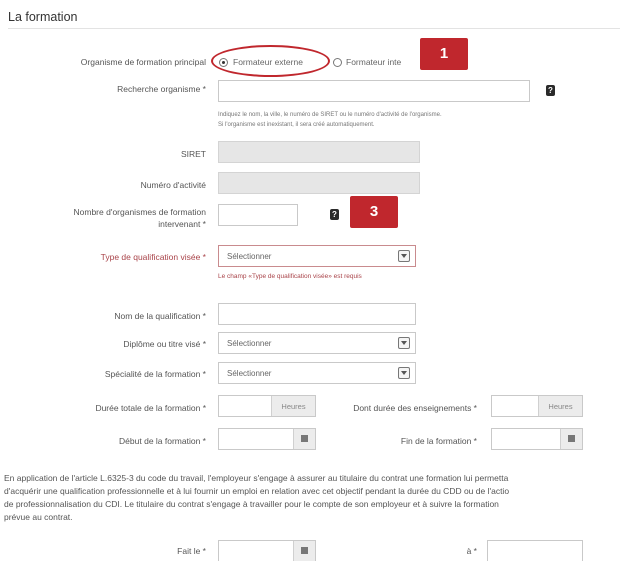 This screenshot has width=628, height=561. What do you see at coordinates (337, 62) in the screenshot?
I see `radio-formateur-interne` at bounding box center [337, 62].